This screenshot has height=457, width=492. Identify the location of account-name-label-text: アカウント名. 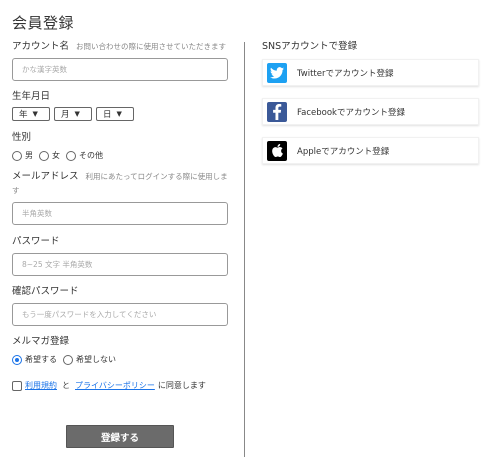
(41, 46).